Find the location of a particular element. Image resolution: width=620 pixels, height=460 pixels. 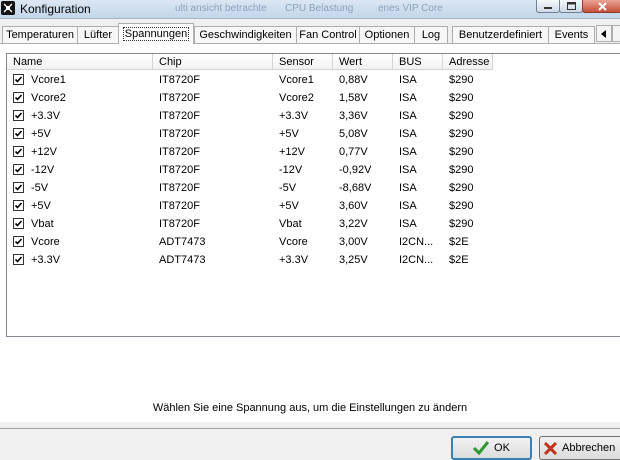

tab-label: Spannungen is located at coordinates (156, 34).